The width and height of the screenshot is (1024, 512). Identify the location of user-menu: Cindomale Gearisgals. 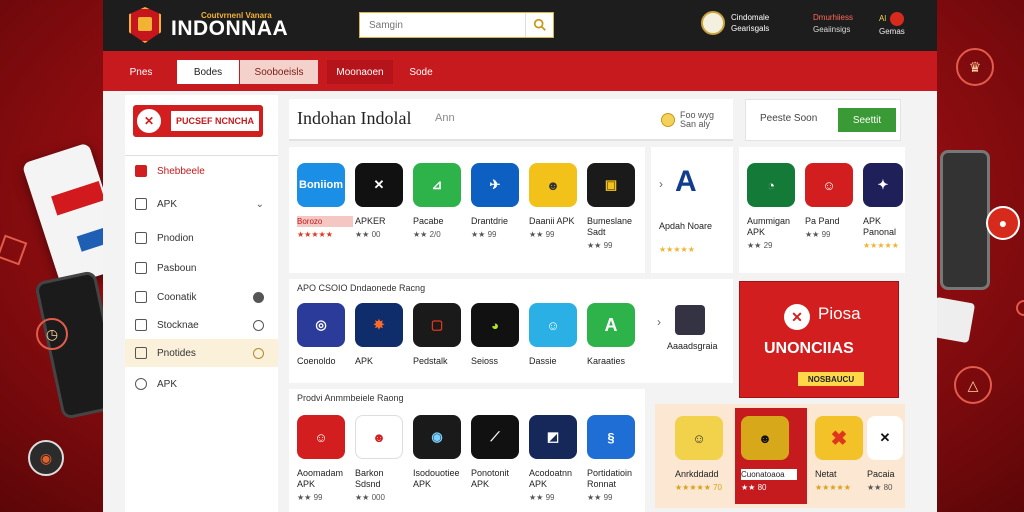
(735, 23).